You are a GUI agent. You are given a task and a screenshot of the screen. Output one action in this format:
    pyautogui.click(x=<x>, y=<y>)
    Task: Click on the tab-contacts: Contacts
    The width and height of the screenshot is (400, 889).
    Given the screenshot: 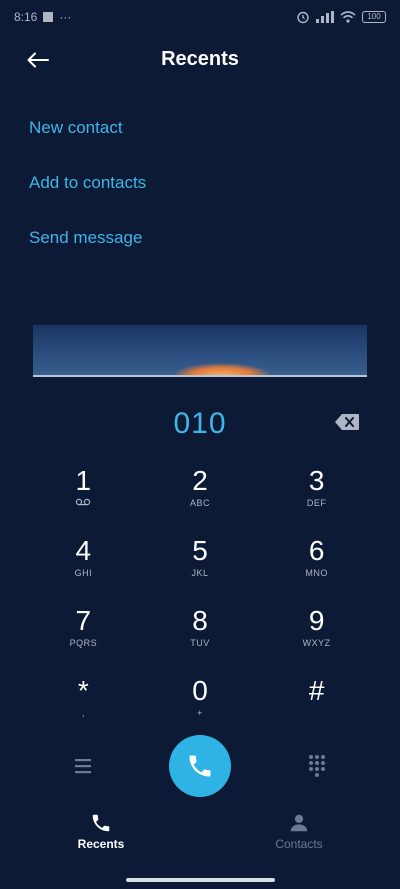 What is the action you would take?
    pyautogui.click(x=299, y=831)
    